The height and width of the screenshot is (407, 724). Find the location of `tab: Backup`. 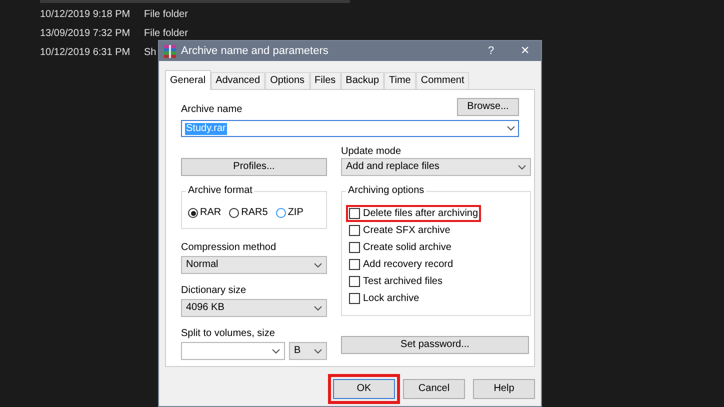

tab: Backup is located at coordinates (362, 80).